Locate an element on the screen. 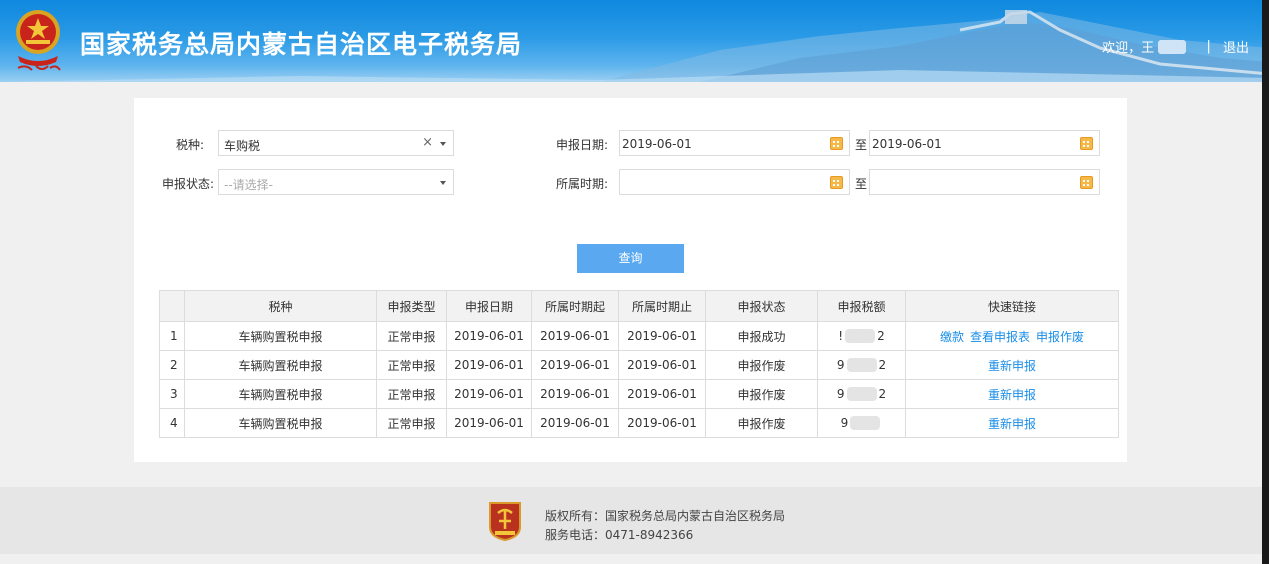  row-index: 4 is located at coordinates (172, 423).